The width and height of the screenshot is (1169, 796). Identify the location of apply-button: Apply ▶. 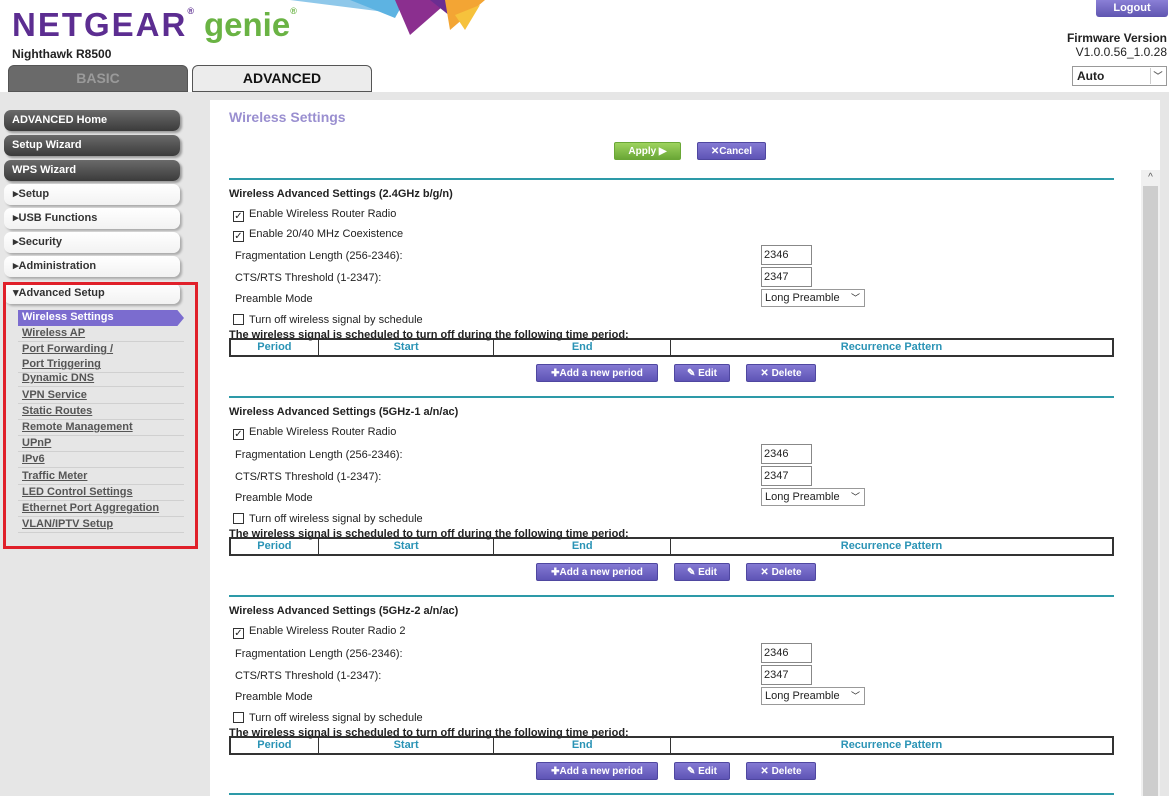
(647, 151).